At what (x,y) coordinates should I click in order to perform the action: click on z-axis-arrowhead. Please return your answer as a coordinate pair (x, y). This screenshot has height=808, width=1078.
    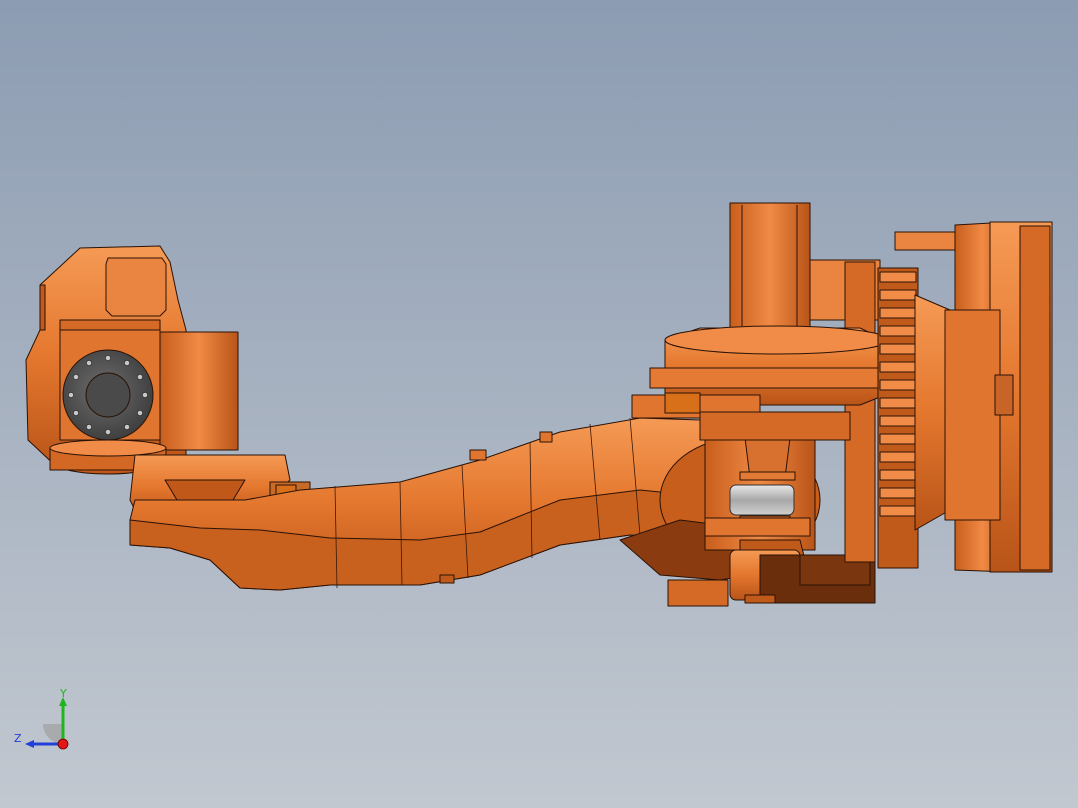
    Looking at the image, I should click on (29, 744).